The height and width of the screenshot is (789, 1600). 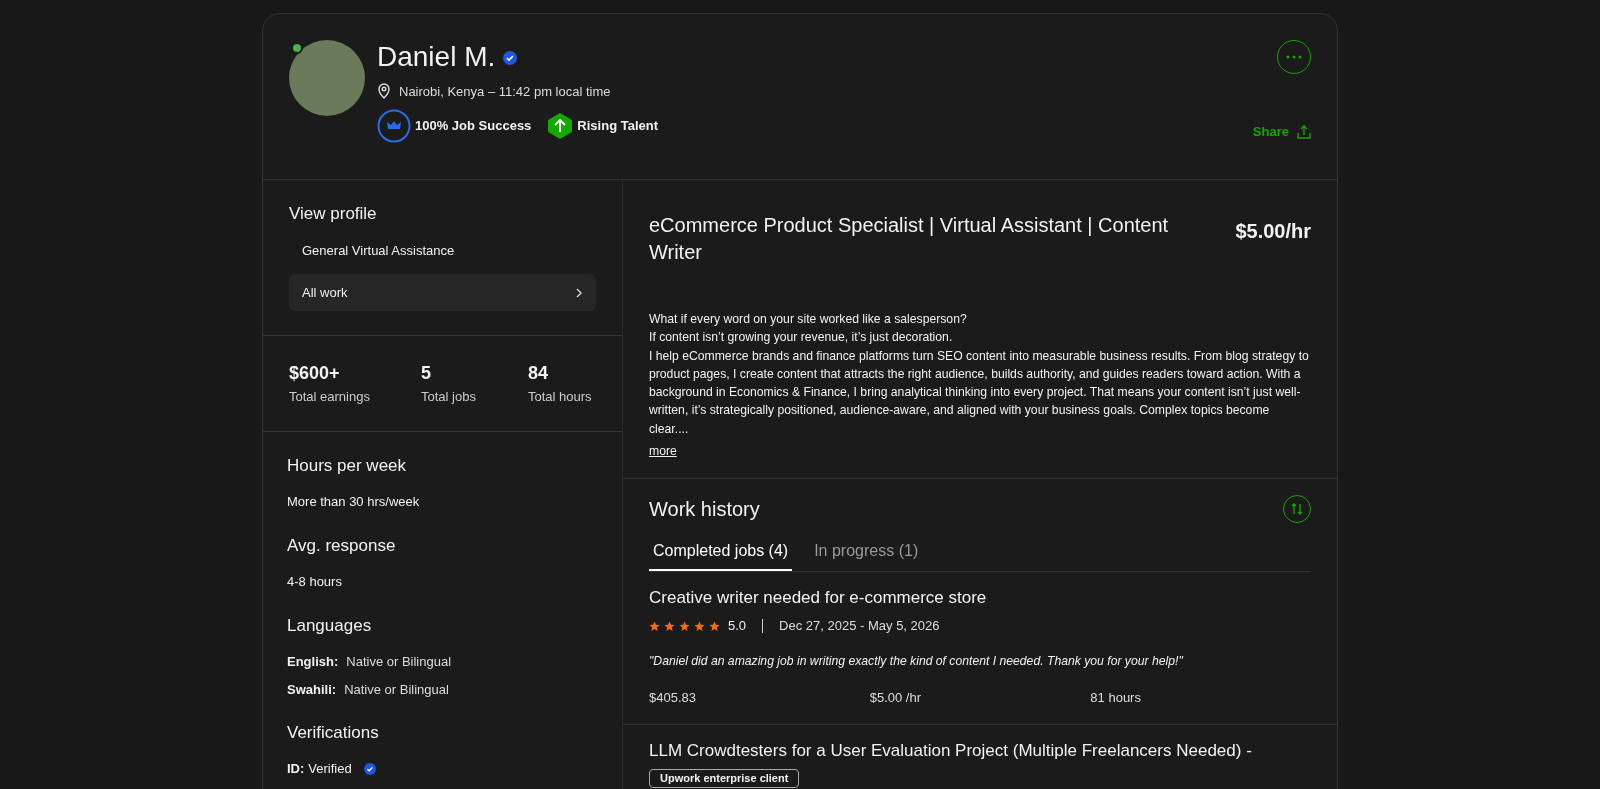 I want to click on profile-name: Daniel M., so click(x=436, y=57).